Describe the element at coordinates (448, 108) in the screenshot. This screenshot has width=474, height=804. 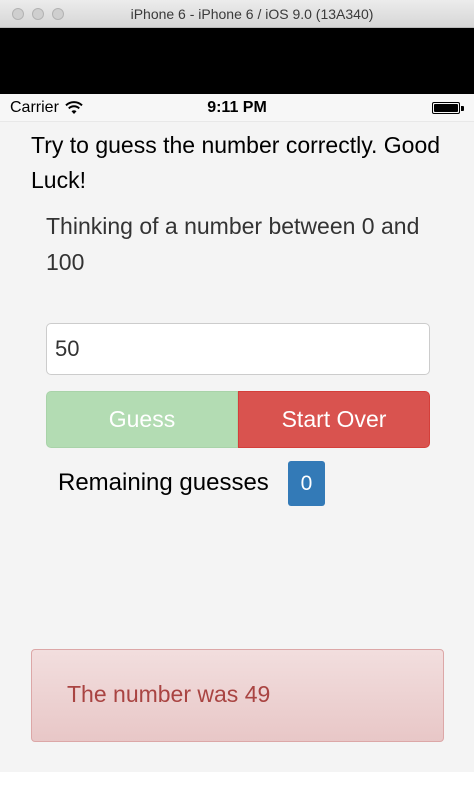
I see `battery-full-icon` at that location.